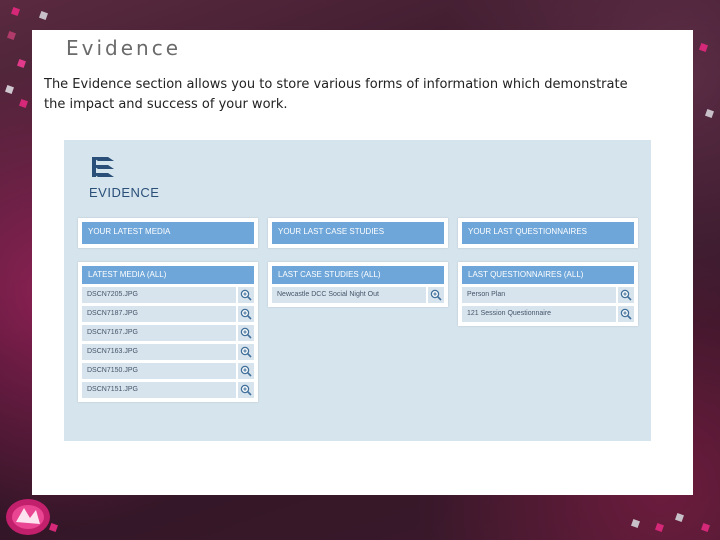 This screenshot has width=720, height=540. I want to click on list-item: 121 Session Questionnaire, so click(548, 314).